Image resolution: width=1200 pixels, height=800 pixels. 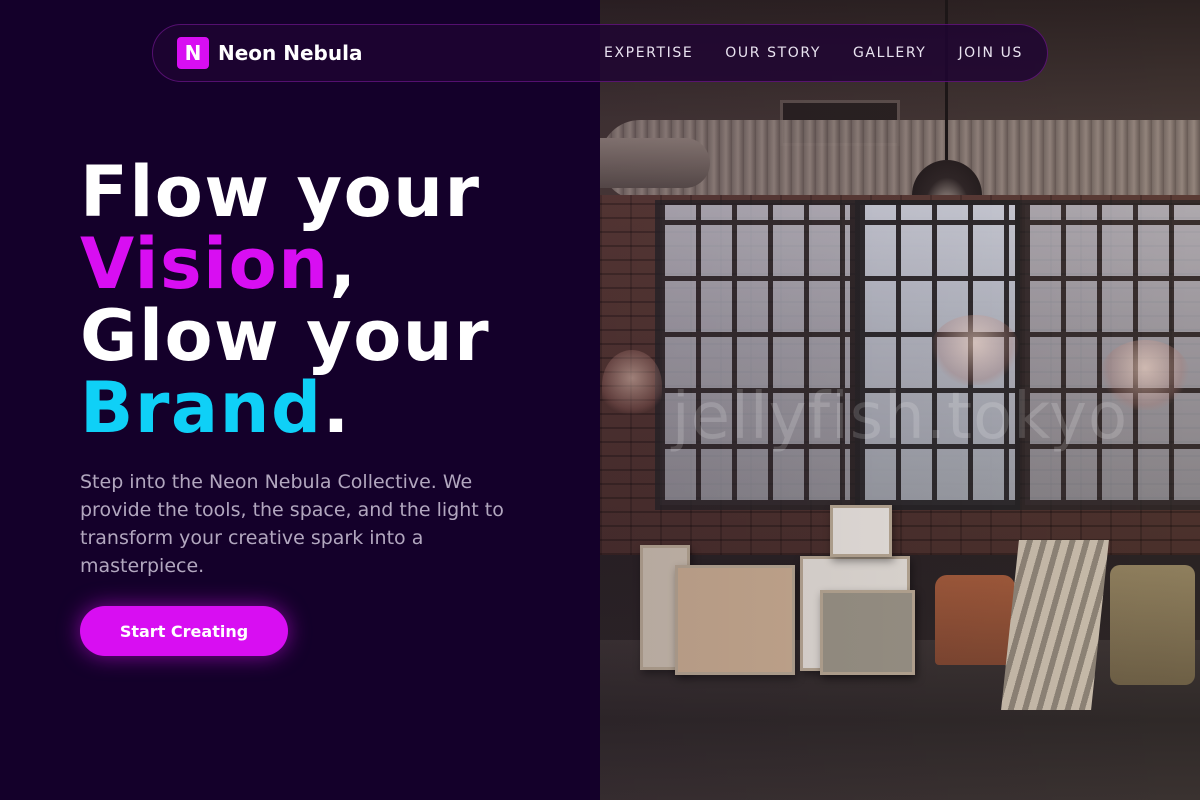 What do you see at coordinates (343, 264) in the screenshot?
I see `headline-comma: ,` at bounding box center [343, 264].